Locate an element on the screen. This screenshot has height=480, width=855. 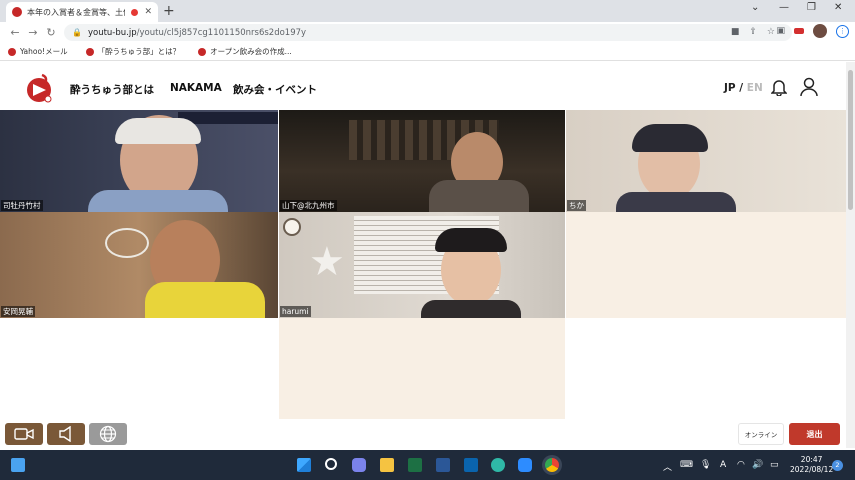
speaker-toggle-button is located at coordinates (66, 434).